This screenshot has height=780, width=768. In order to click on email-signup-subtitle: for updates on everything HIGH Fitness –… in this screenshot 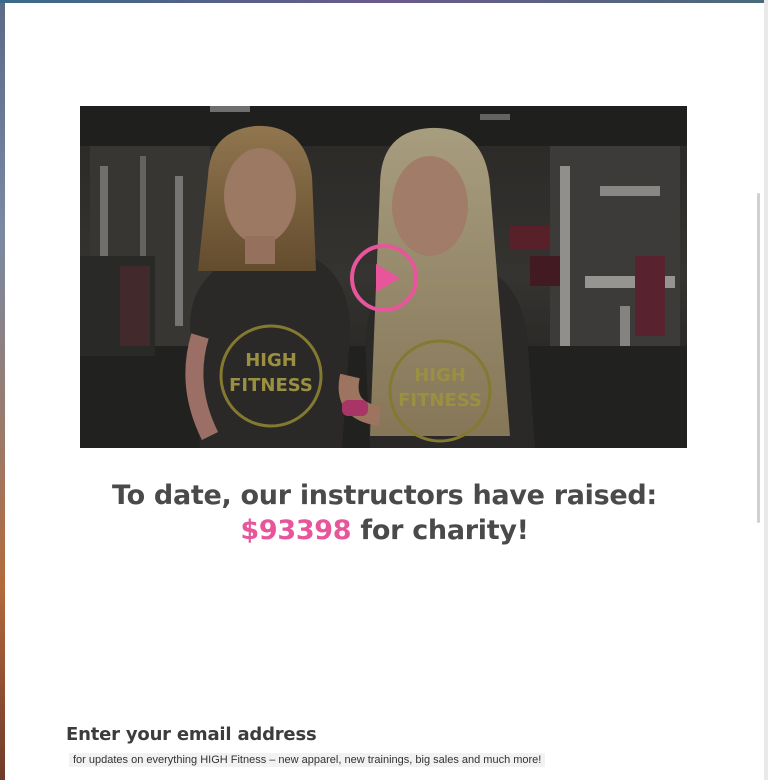, I will do `click(307, 760)`.